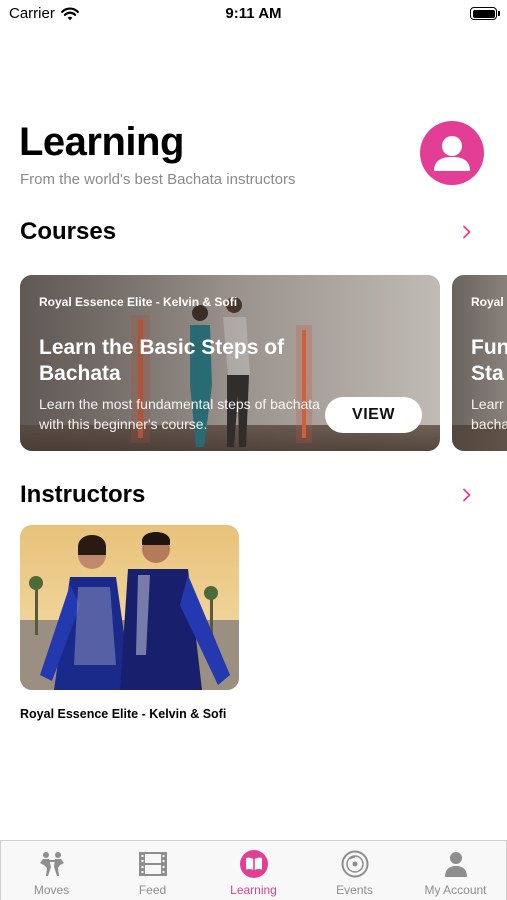 The width and height of the screenshot is (507, 900). I want to click on film-icon, so click(152, 864).